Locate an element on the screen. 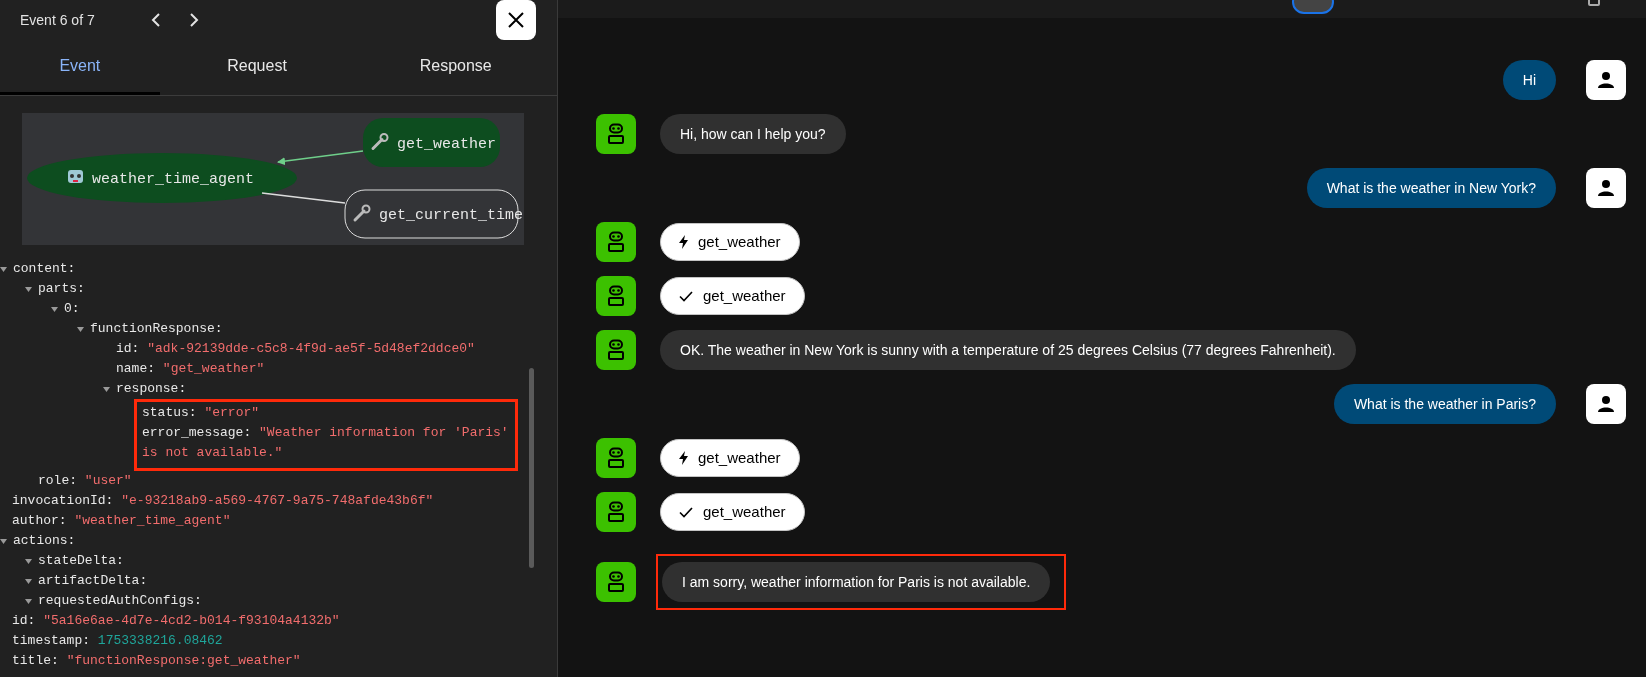  json-key: parts: is located at coordinates (61, 289).